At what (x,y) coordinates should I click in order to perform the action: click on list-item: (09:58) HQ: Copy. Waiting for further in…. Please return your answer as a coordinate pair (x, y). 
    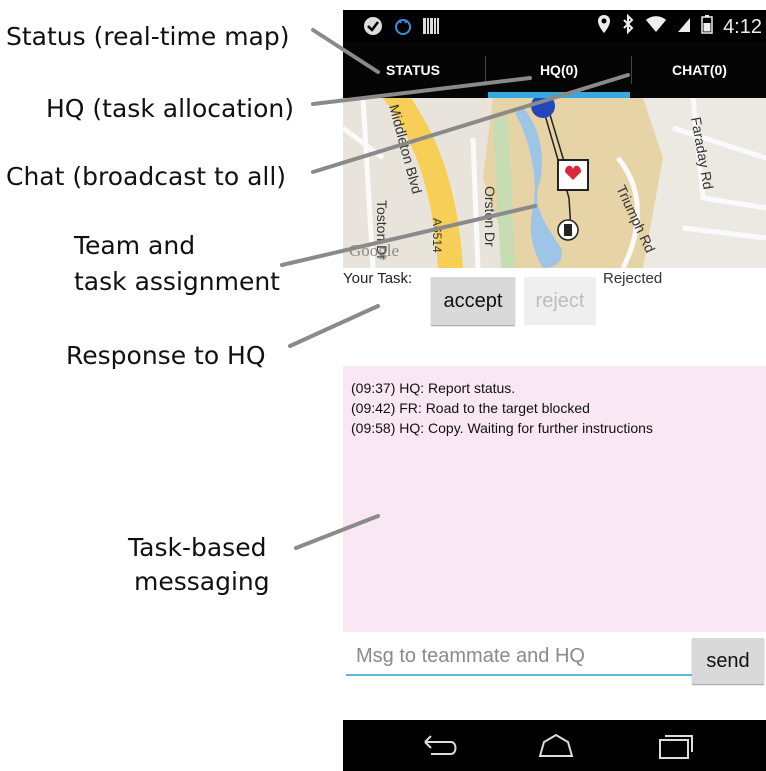
    Looking at the image, I should click on (502, 428).